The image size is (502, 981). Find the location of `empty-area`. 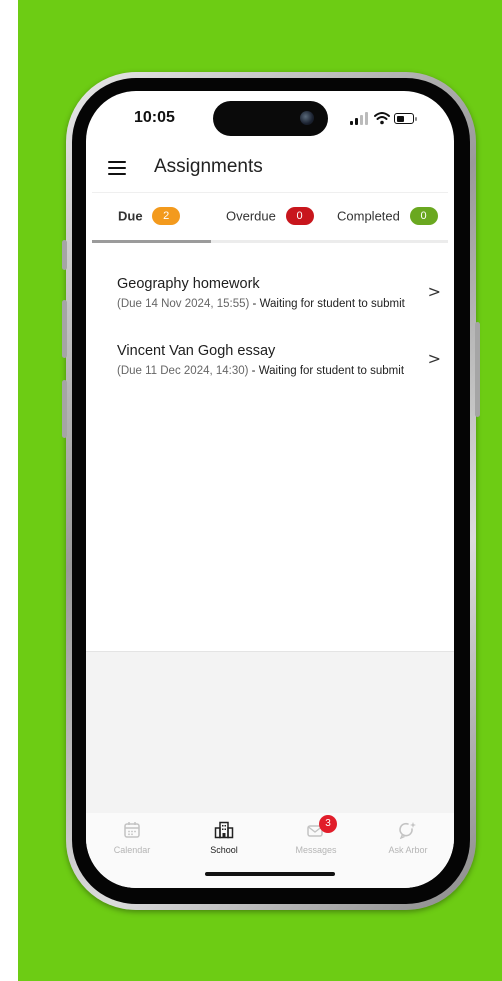

empty-area is located at coordinates (270, 732).